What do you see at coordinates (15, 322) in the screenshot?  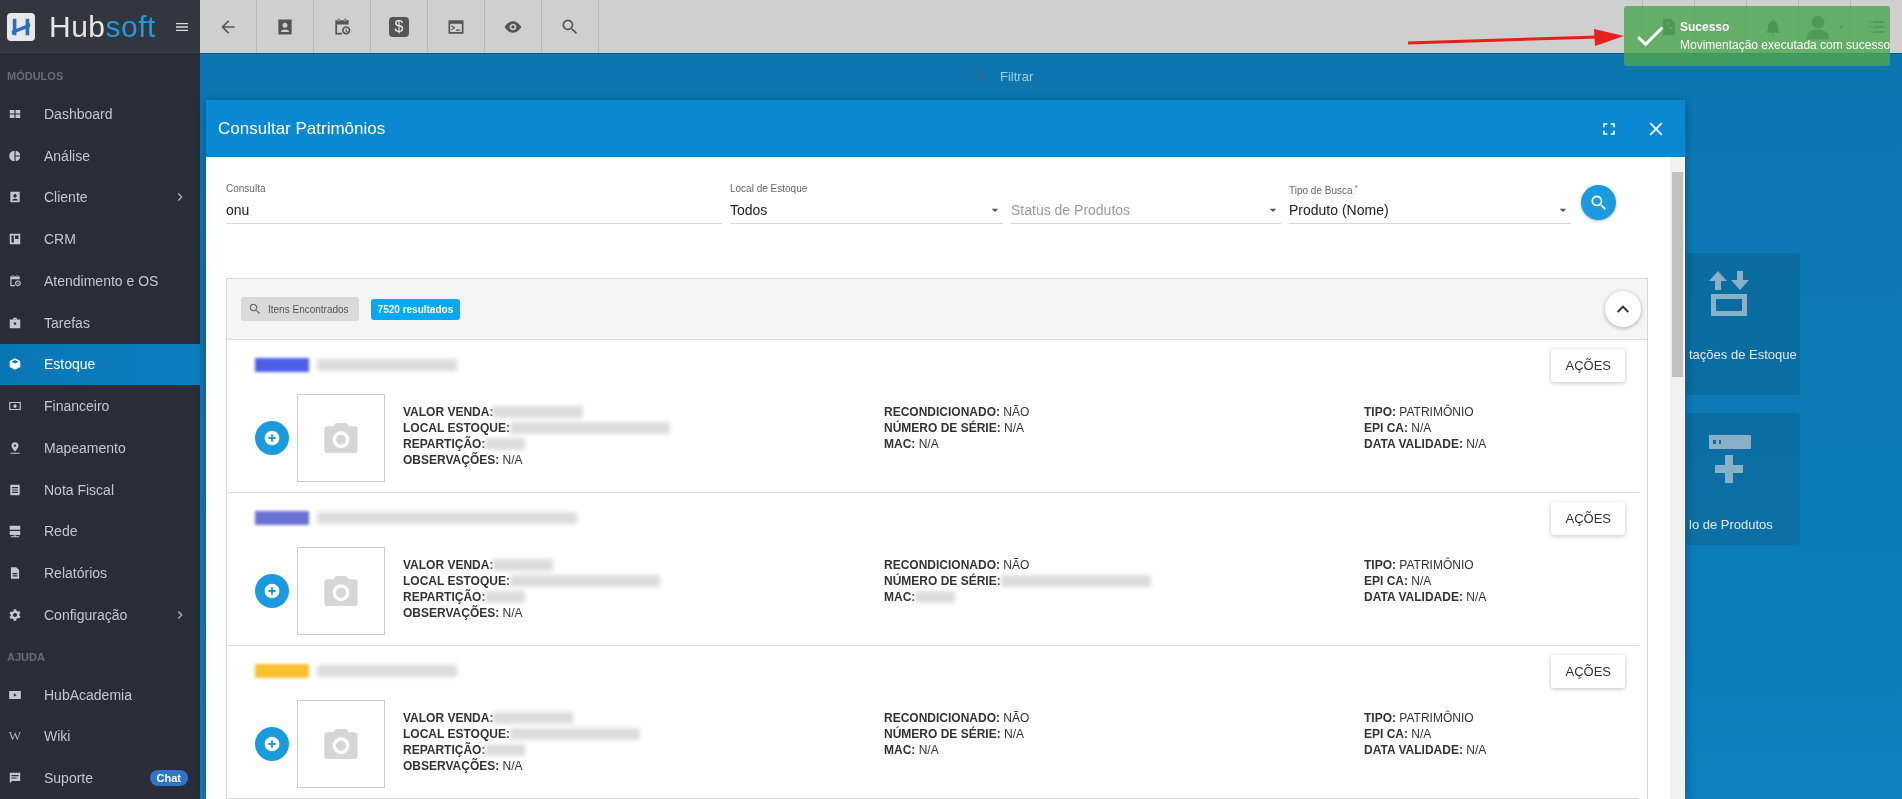 I see `briefcase-icon` at bounding box center [15, 322].